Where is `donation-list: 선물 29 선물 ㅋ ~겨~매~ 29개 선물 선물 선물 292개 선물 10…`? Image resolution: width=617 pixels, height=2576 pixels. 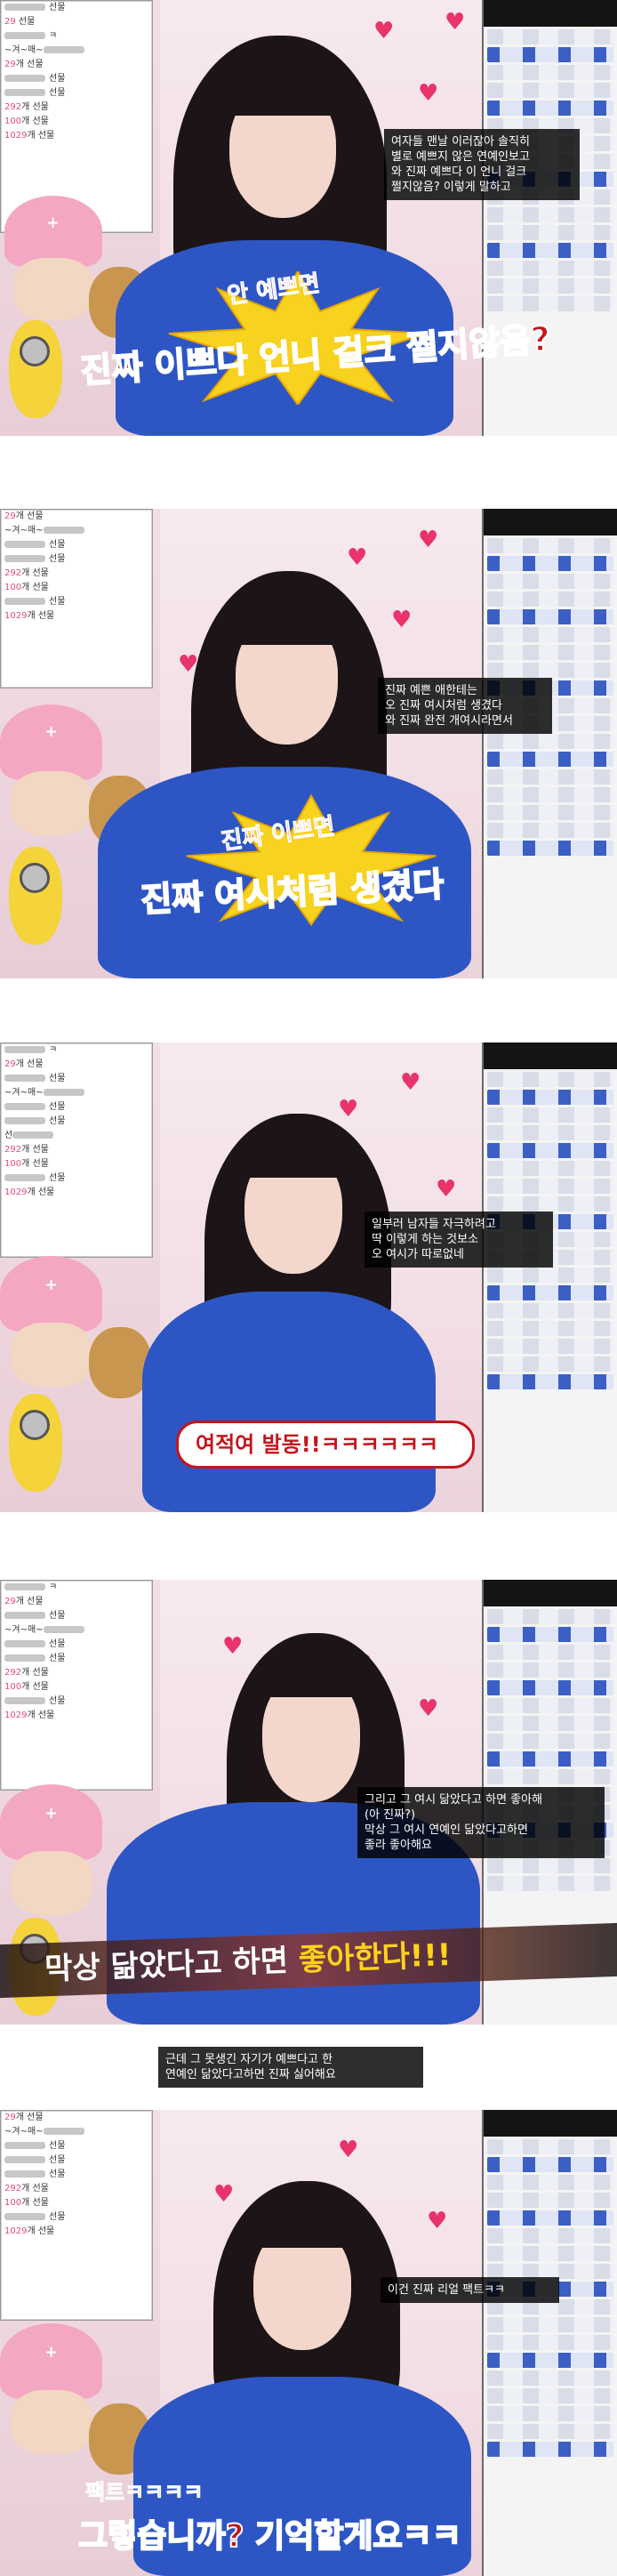
donation-list: 선물 29 선물 ㅋ ~겨~매~ 29개 선물 선물 선물 292개 선물 10… is located at coordinates (77, 116).